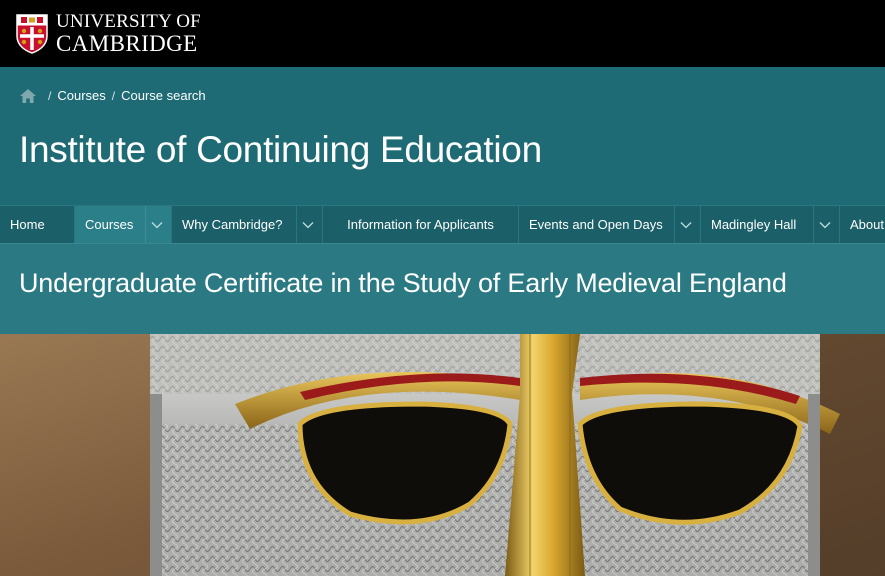 The image size is (885, 576). I want to click on cambridge-shield-icon, so click(32, 33).